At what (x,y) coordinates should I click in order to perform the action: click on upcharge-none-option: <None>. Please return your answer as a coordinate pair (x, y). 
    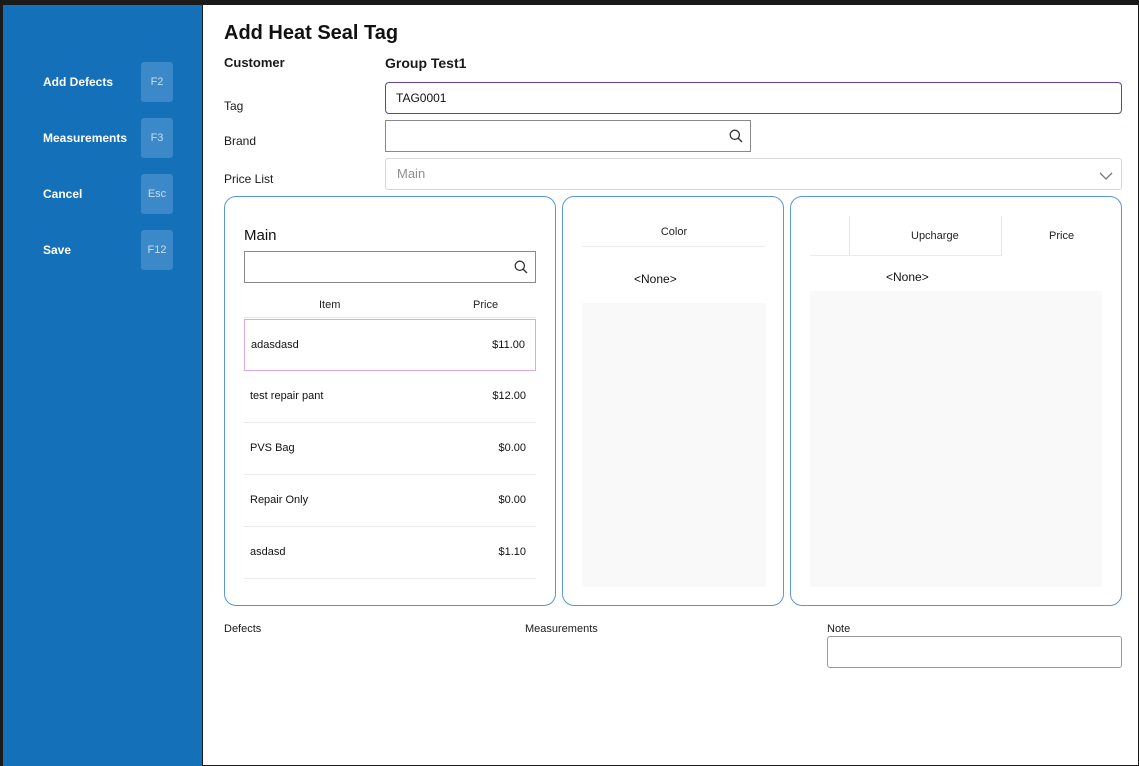
    Looking at the image, I should click on (907, 277).